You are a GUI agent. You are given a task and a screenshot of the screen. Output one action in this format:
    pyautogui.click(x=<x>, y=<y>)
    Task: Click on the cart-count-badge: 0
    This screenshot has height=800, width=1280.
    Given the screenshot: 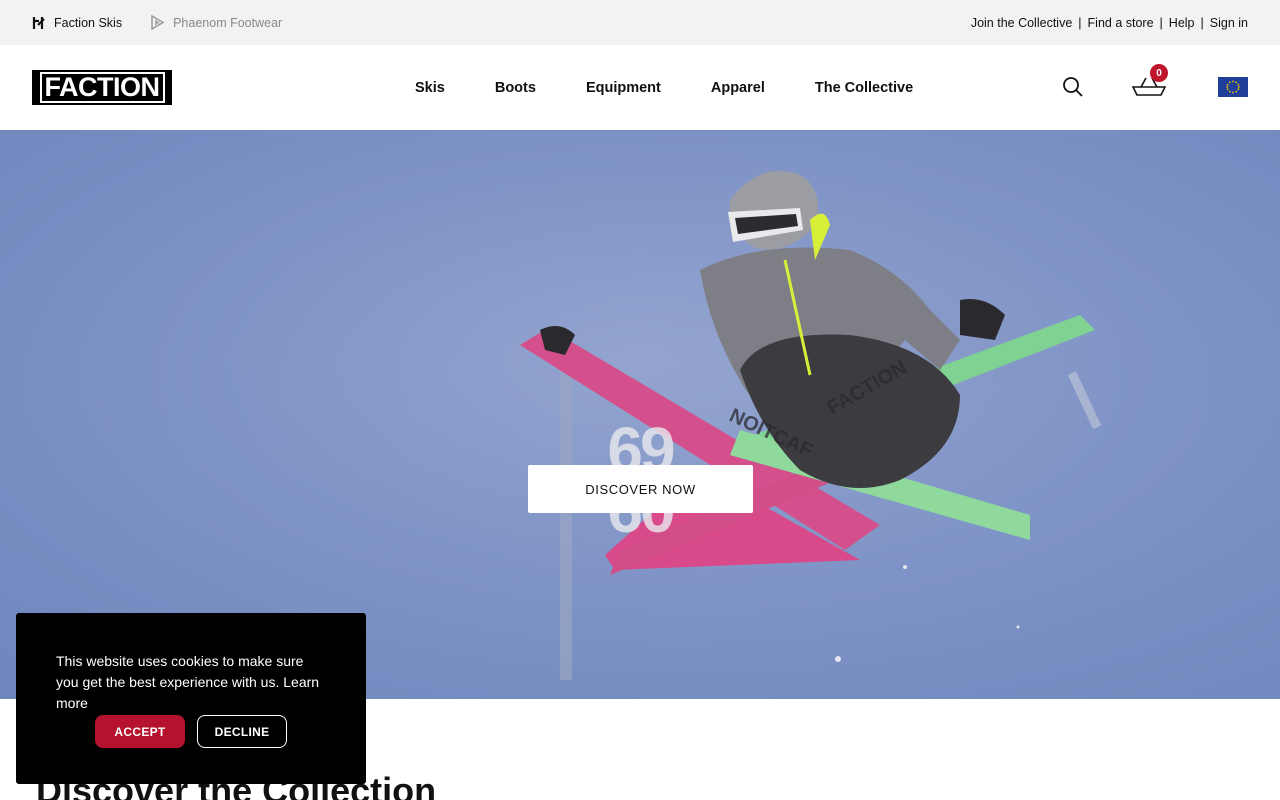 What is the action you would take?
    pyautogui.click(x=1159, y=73)
    